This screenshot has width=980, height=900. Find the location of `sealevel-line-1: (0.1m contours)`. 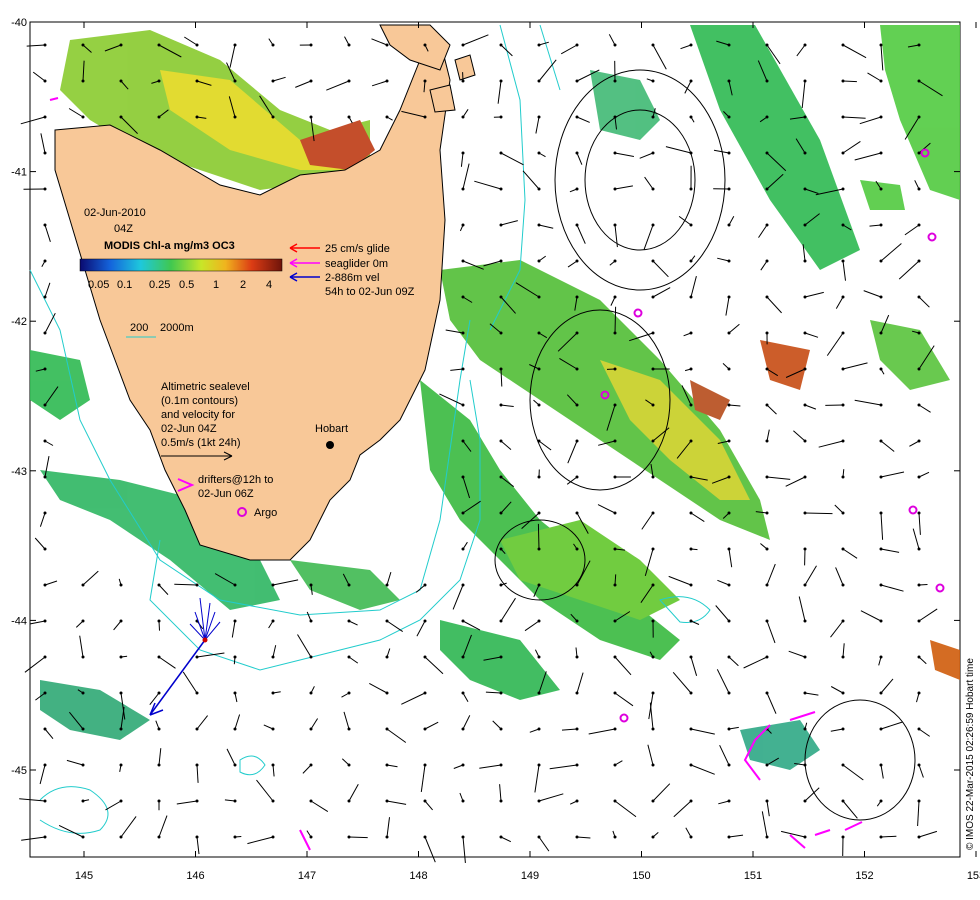

sealevel-line-1: (0.1m contours) is located at coordinates (199, 401).